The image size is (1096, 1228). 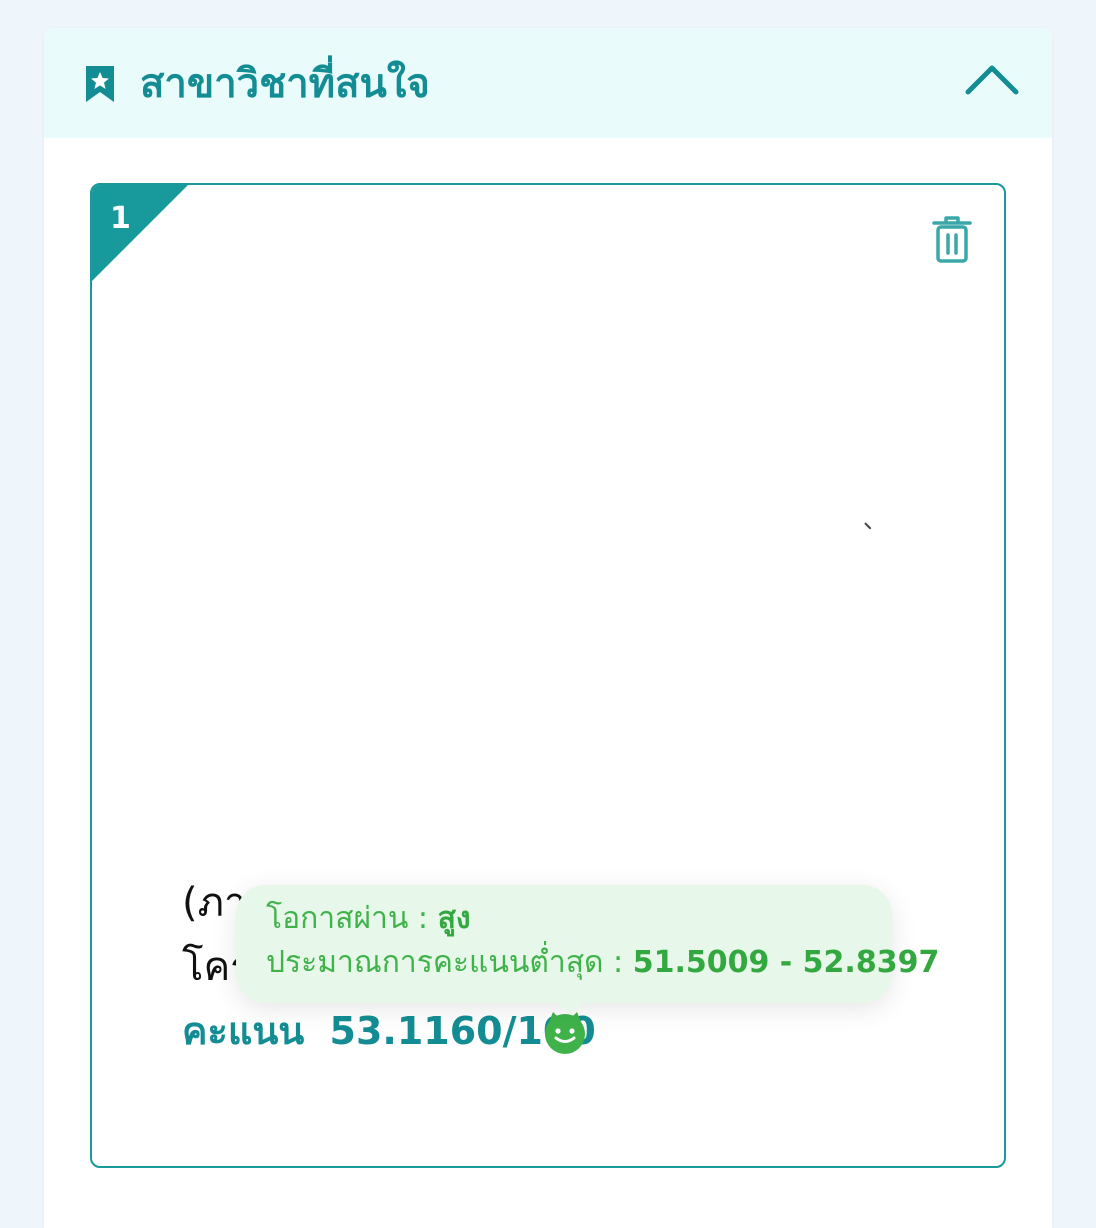 I want to click on chance-value: สูง, so click(x=454, y=918).